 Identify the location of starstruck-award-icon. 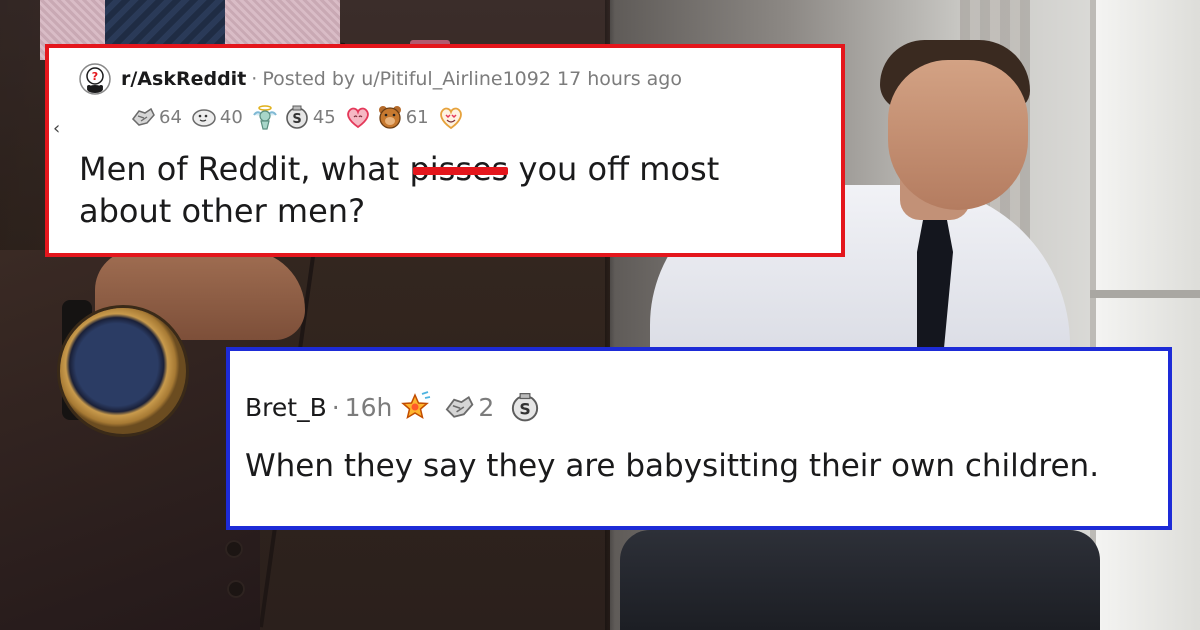
(416, 405).